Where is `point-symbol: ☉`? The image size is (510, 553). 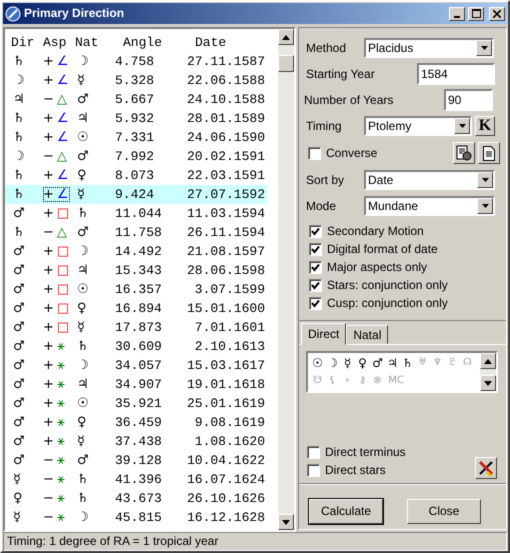
point-symbol: ☉ is located at coordinates (317, 363).